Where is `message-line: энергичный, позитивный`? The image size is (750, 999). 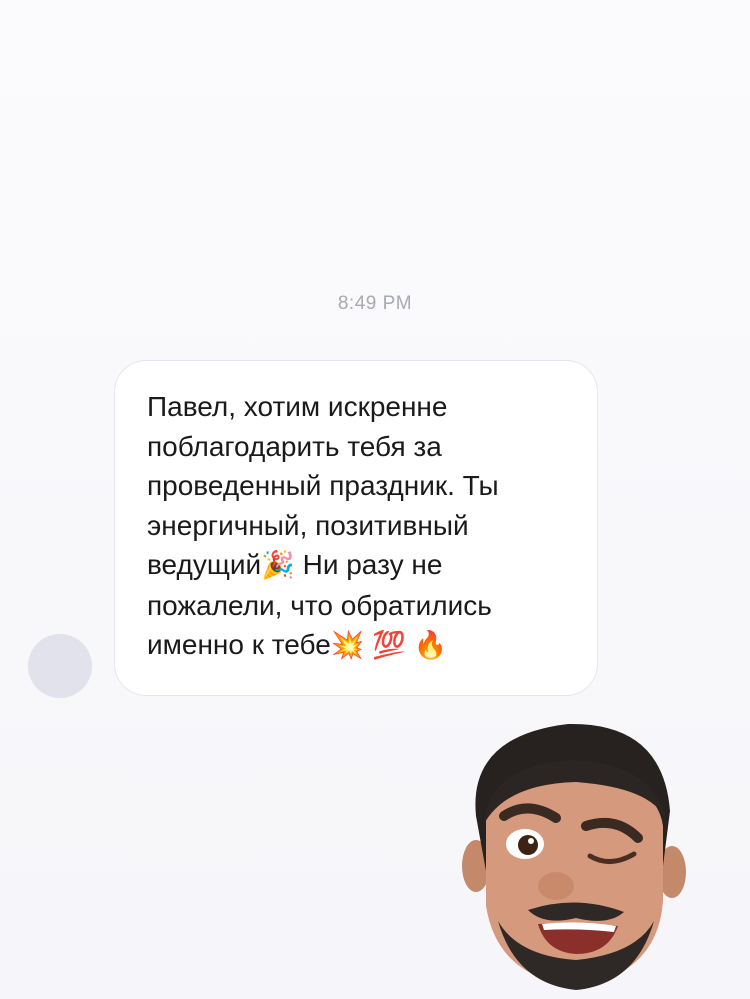 message-line: энергичный, позитивный is located at coordinates (308, 525).